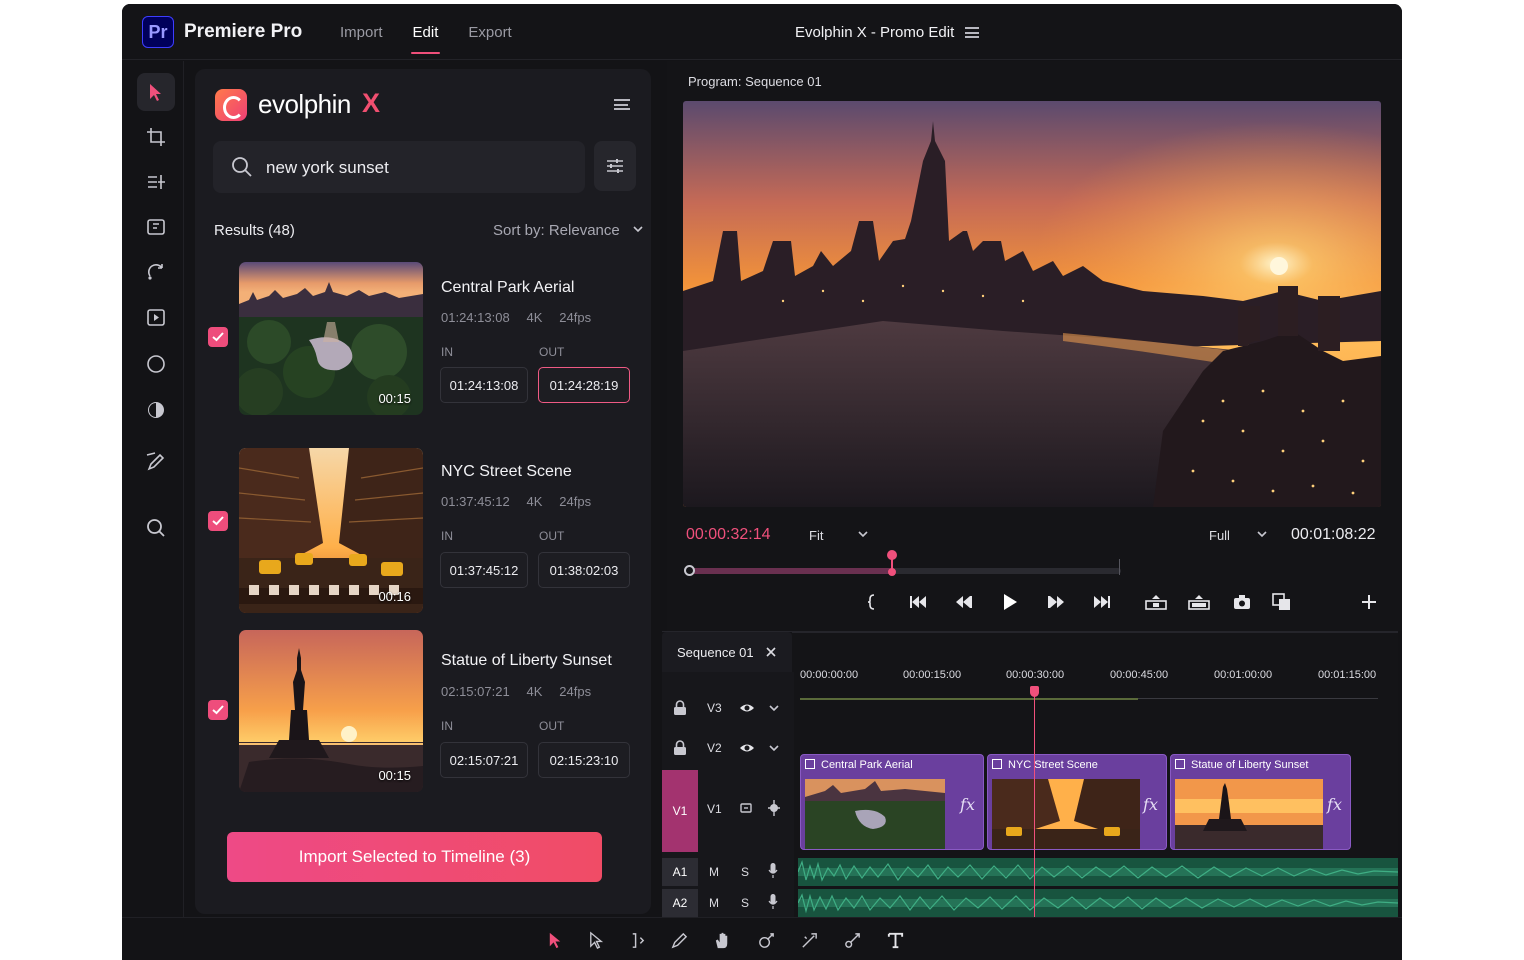 The height and width of the screenshot is (960, 1524). I want to click on track-select-forward-button, so click(596, 940).